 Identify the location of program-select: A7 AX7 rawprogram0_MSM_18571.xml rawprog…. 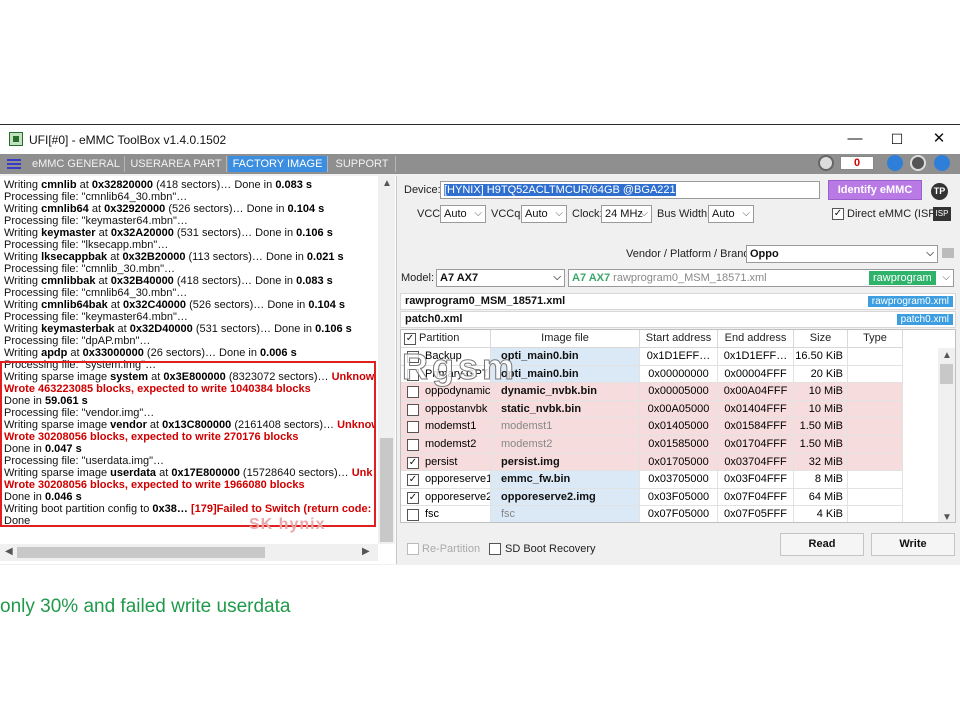
(761, 278).